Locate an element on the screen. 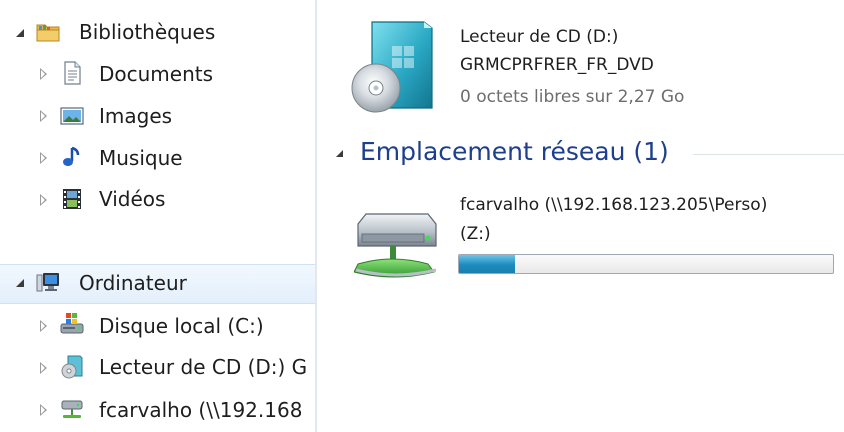 This screenshot has width=844, height=432. nav-item-label: Vidéos is located at coordinates (132, 199).